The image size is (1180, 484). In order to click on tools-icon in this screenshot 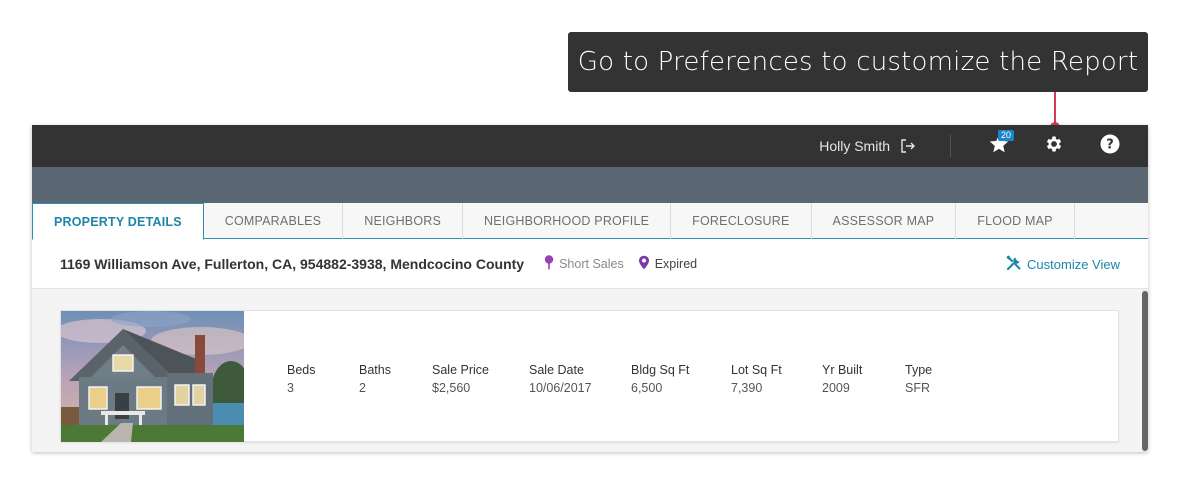, I will do `click(1016, 264)`.